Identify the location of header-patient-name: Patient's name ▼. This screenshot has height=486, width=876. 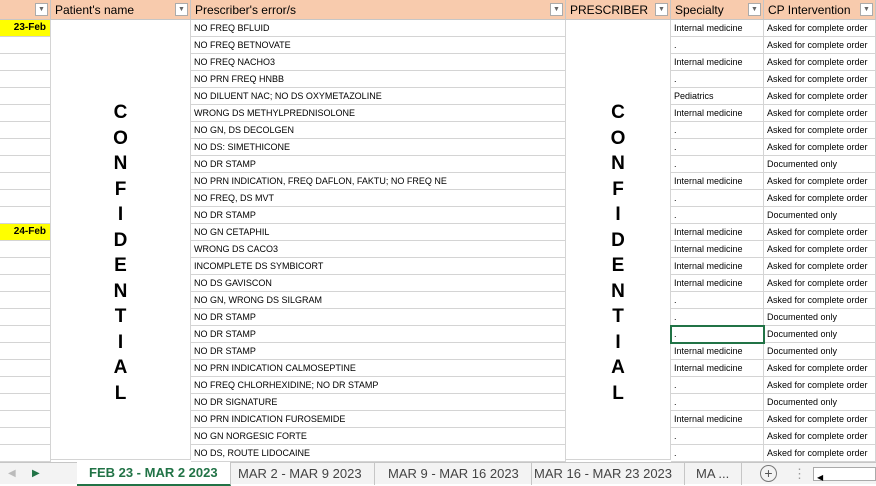
(121, 10).